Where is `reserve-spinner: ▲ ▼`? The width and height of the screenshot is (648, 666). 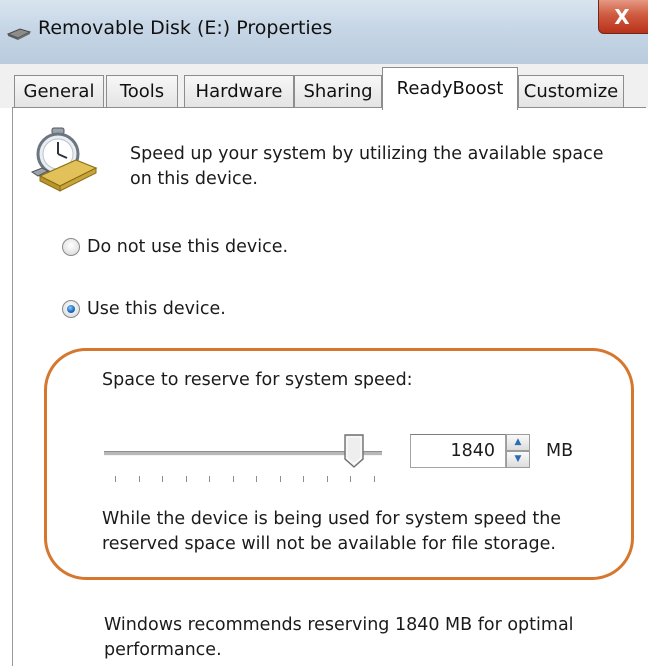
reserve-spinner: ▲ ▼ is located at coordinates (518, 451).